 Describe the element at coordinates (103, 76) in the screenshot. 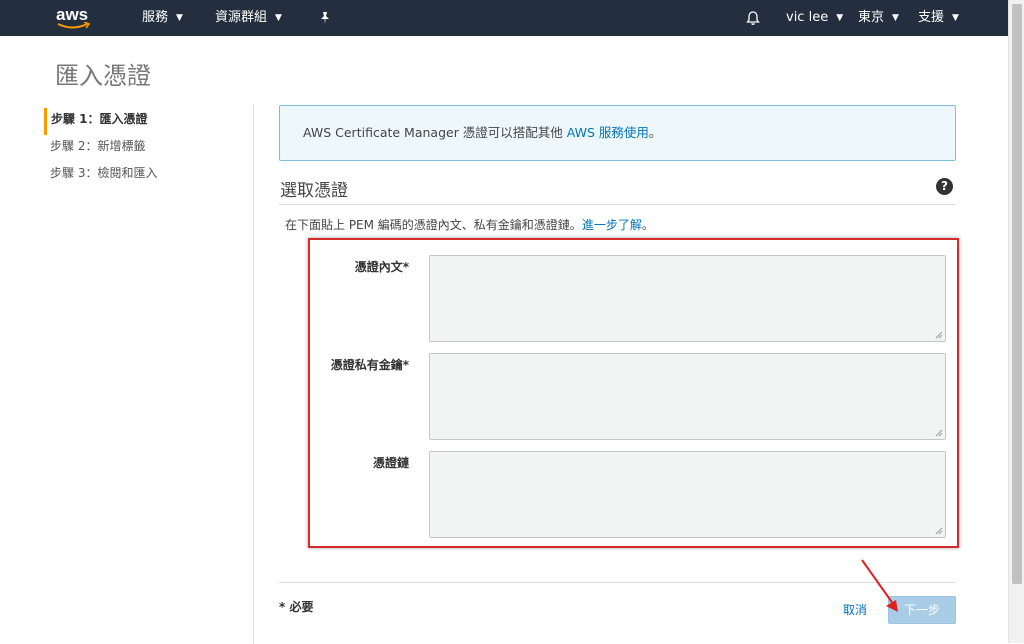

I see `page-title: 匯入憑證` at that location.